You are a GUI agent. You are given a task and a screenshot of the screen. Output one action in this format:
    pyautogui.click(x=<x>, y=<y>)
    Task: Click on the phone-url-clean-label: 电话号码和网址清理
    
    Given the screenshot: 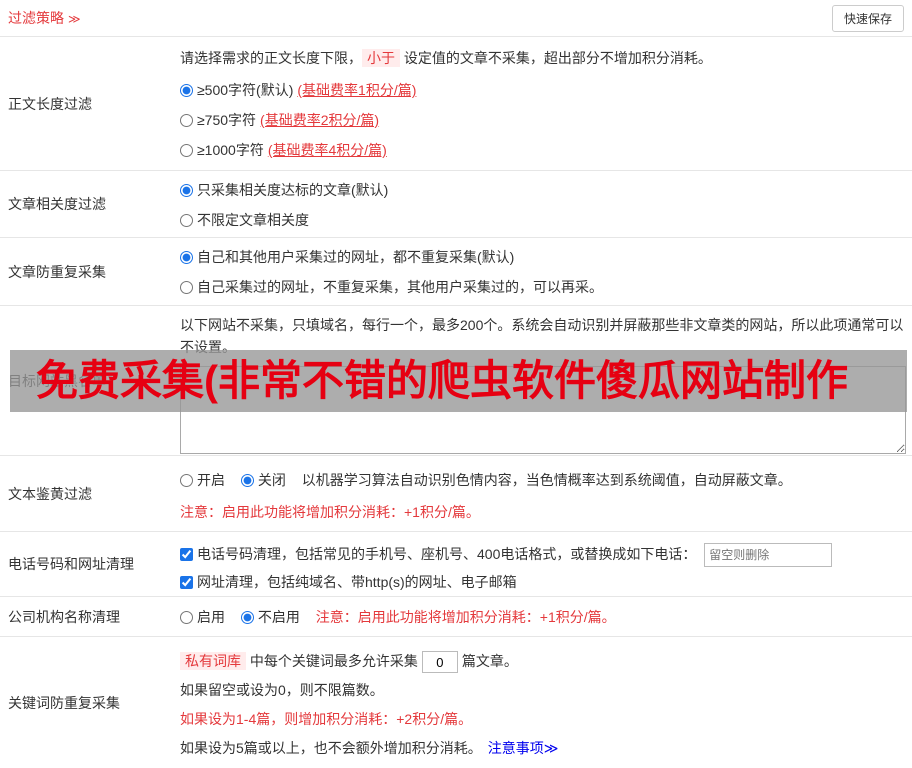 What is the action you would take?
    pyautogui.click(x=71, y=564)
    